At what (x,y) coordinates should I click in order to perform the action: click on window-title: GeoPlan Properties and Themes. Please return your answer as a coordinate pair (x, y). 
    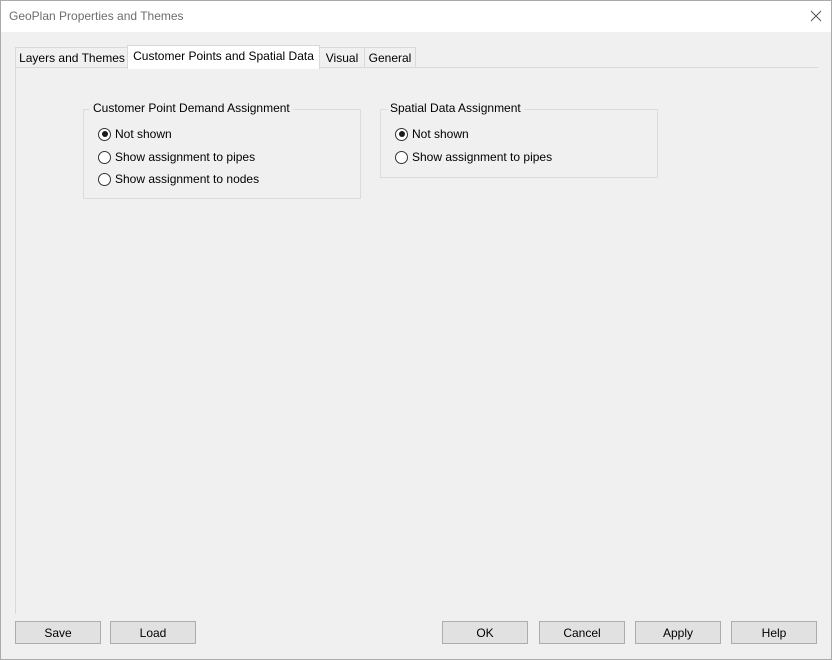
    Looking at the image, I should click on (96, 16).